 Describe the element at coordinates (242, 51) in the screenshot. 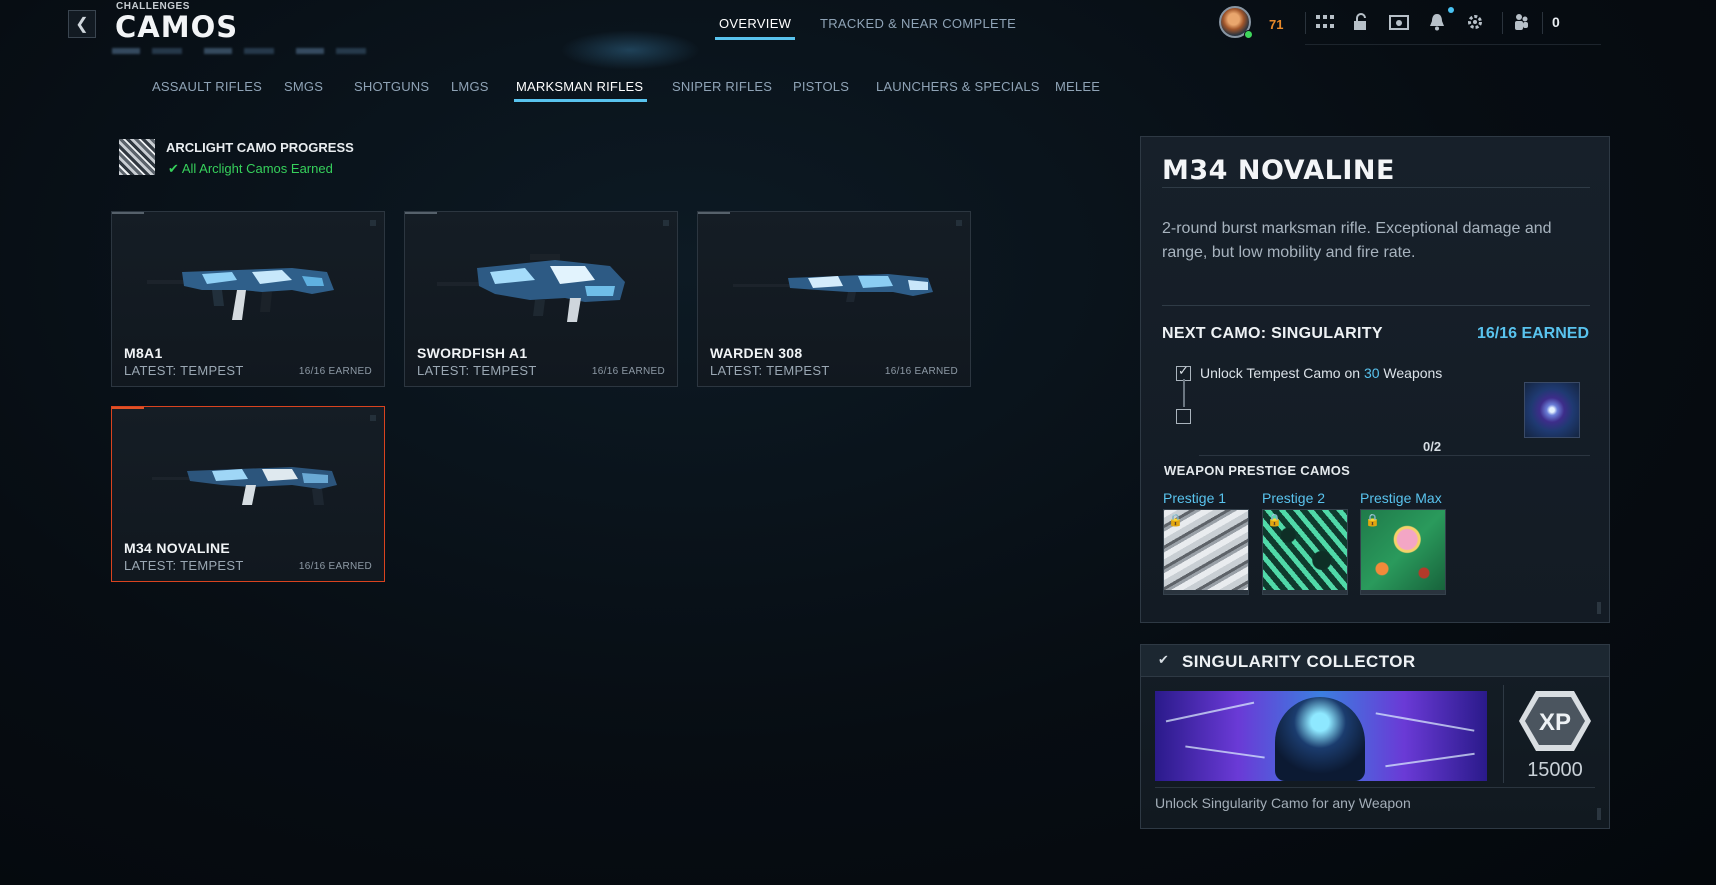

I see `title-underline-decoration` at that location.